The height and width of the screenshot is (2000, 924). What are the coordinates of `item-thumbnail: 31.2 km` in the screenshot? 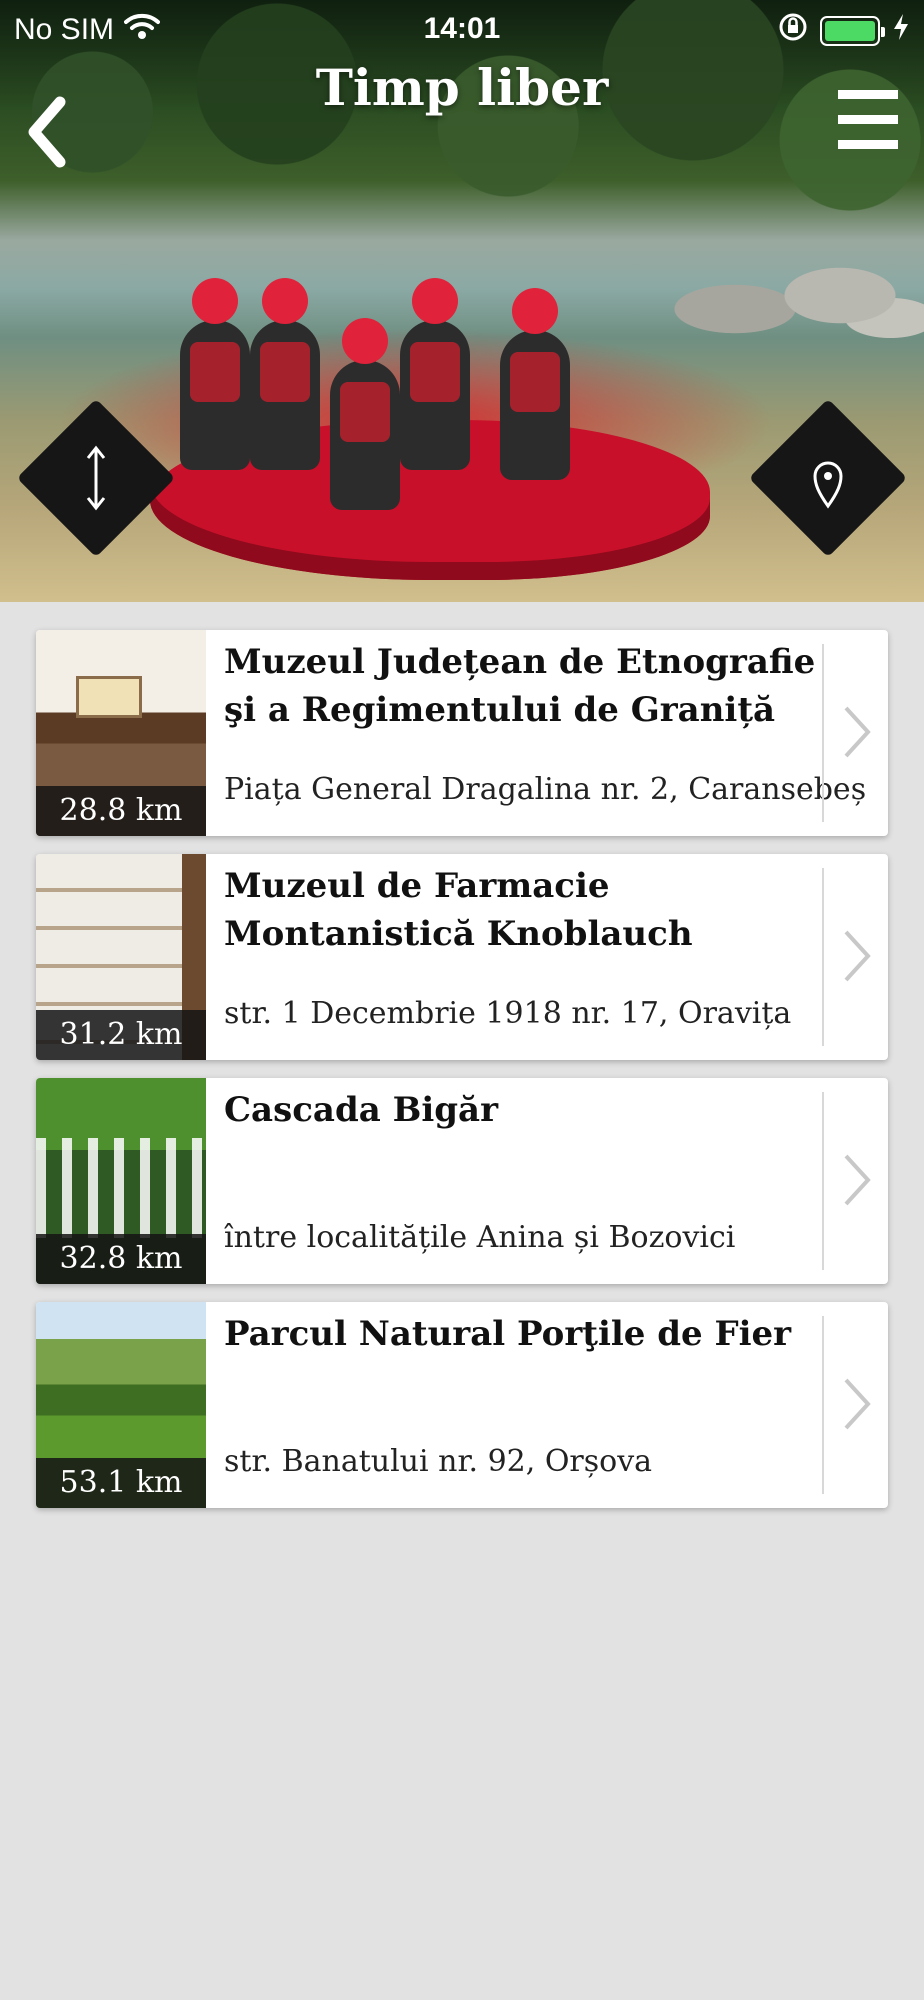 It's located at (121, 957).